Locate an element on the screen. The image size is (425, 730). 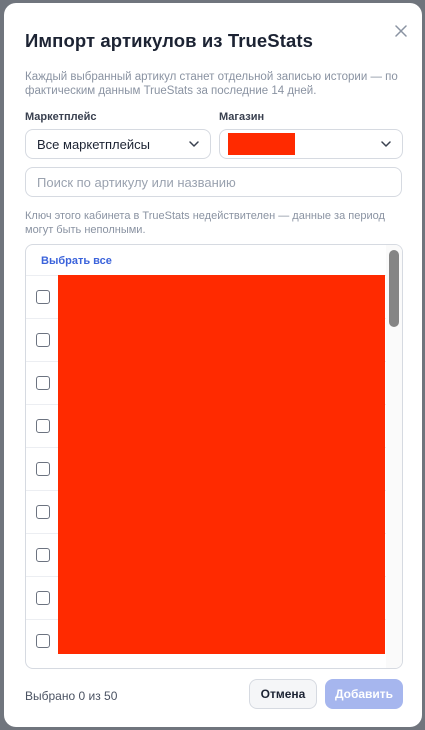
store-select is located at coordinates (311, 144).